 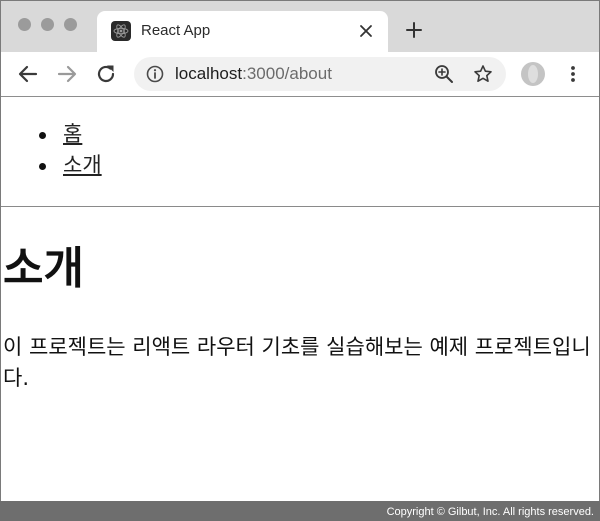 I want to click on arrow-left-icon, so click(x=28, y=74).